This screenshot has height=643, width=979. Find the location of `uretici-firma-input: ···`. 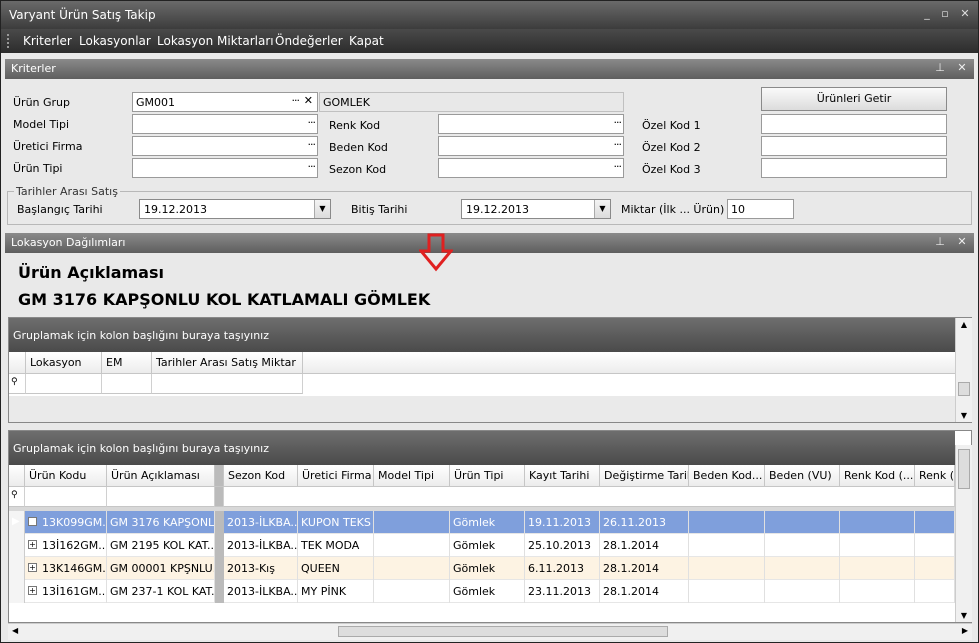

uretici-firma-input: ··· is located at coordinates (225, 146).